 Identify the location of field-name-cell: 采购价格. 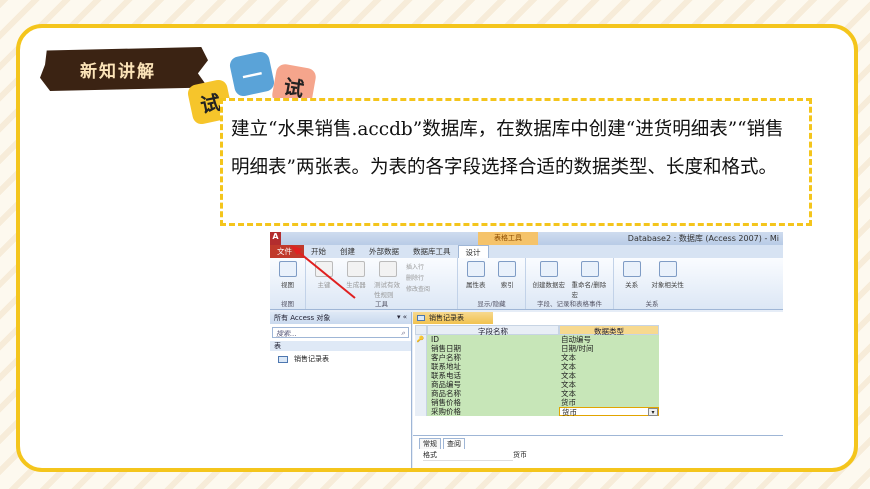
(493, 411).